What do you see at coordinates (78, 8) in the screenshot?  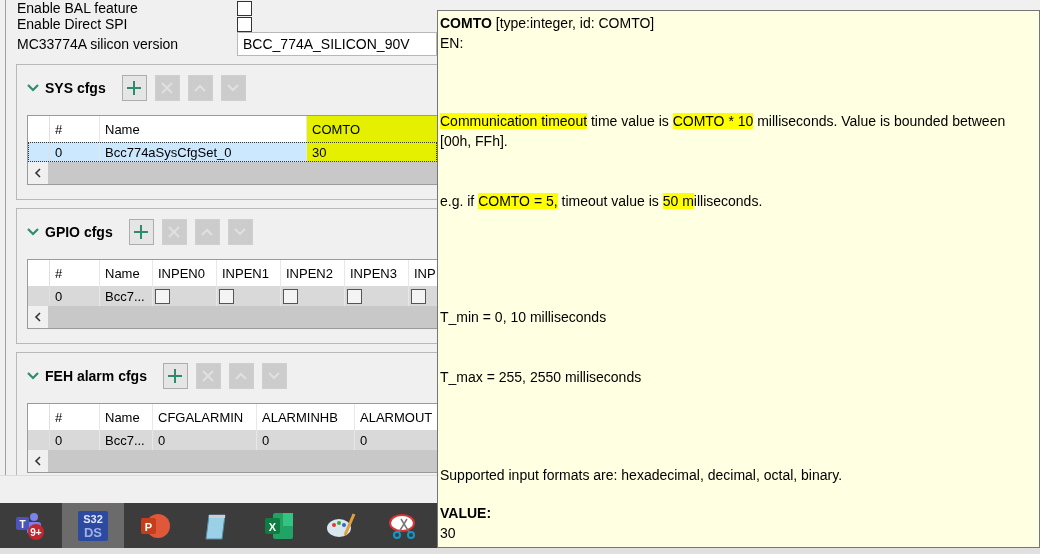 I see `property-label: Enable BAL feature` at bounding box center [78, 8].